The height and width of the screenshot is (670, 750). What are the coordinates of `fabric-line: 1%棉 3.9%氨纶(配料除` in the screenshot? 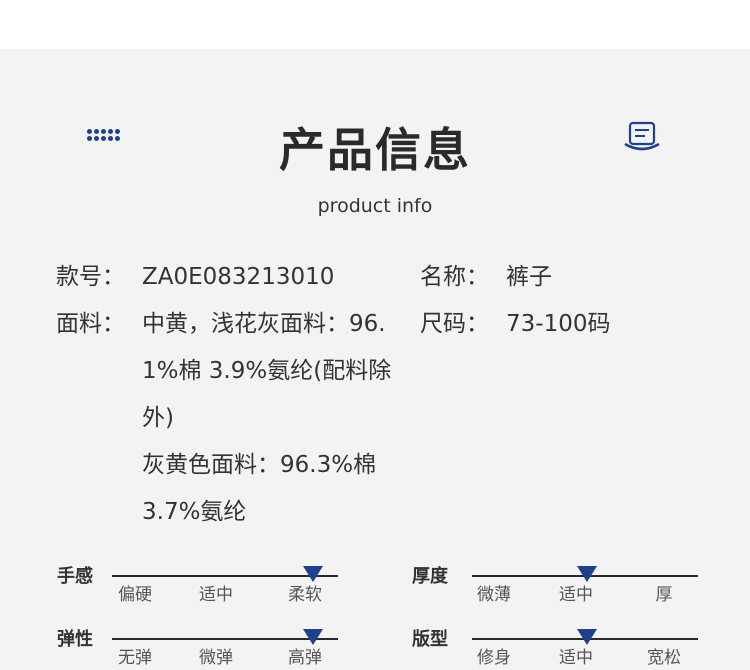 It's located at (267, 371).